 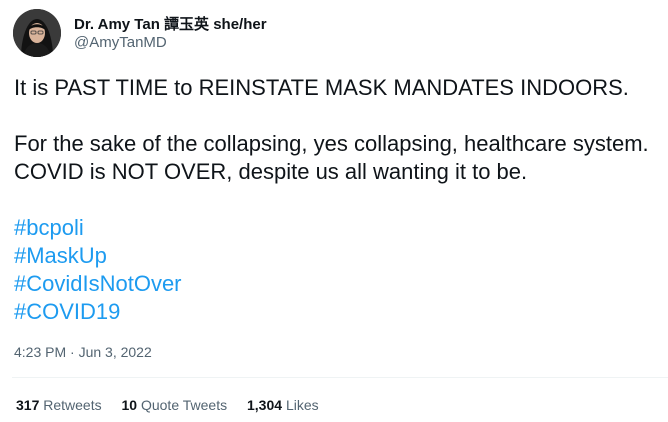 I want to click on retweets-label: Retweets, so click(x=72, y=405).